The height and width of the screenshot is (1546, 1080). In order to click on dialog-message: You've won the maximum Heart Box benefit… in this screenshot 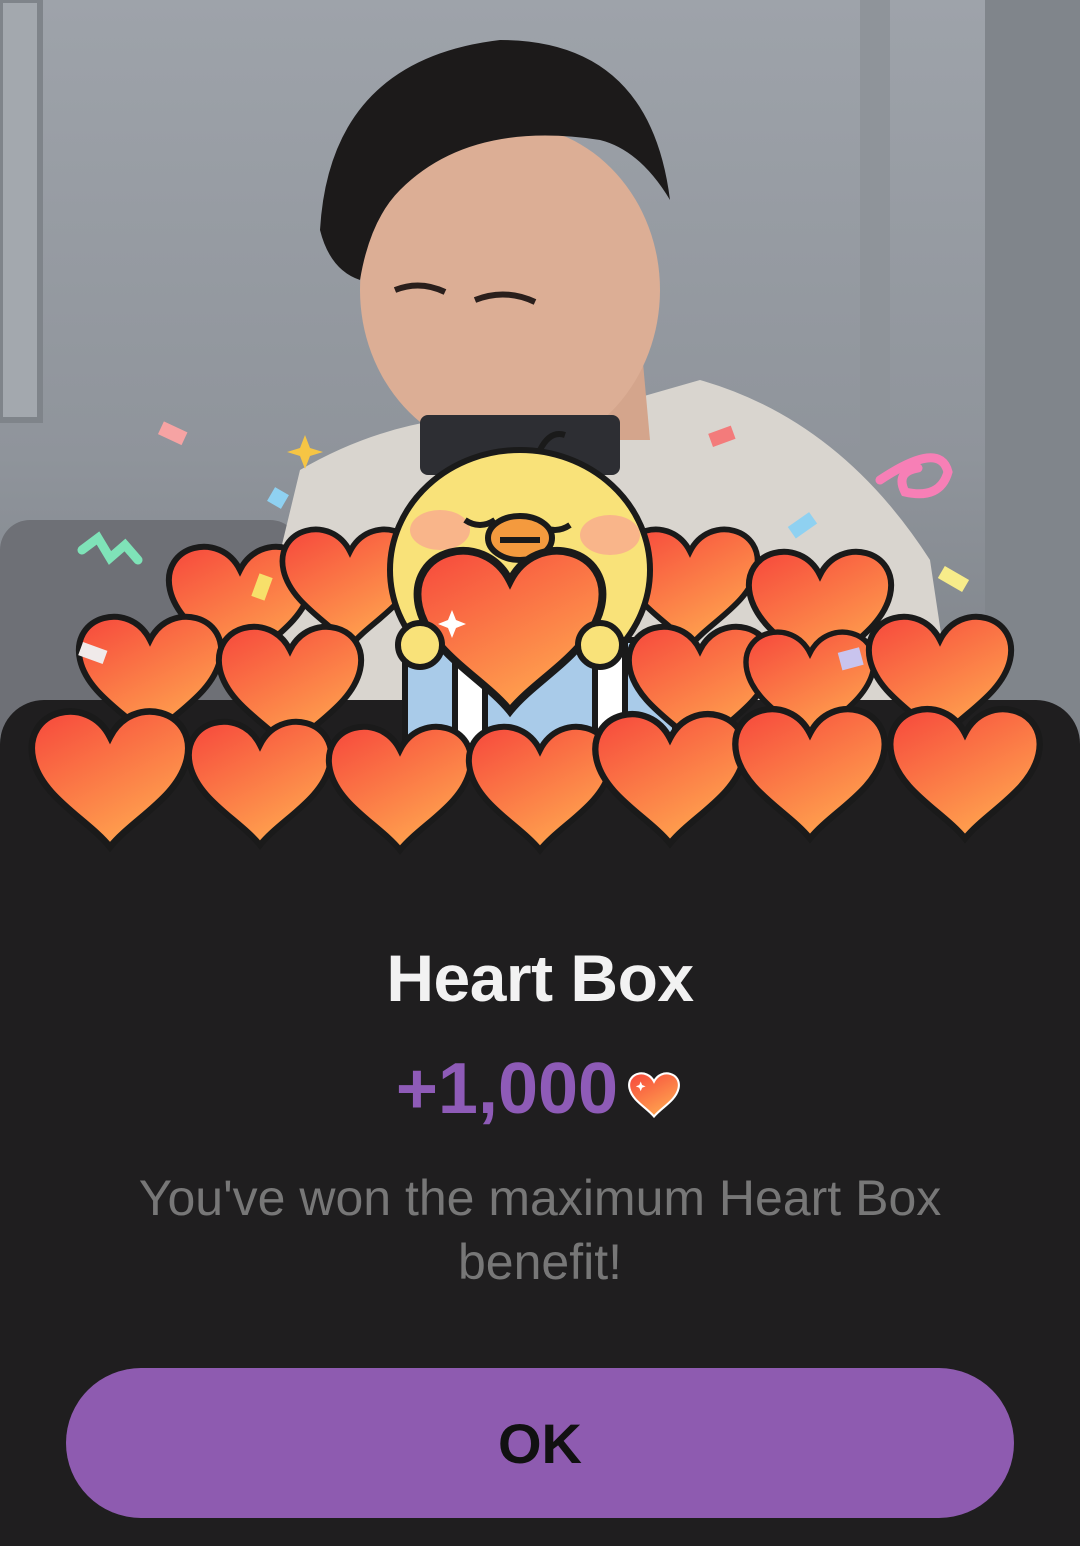, I will do `click(540, 1230)`.